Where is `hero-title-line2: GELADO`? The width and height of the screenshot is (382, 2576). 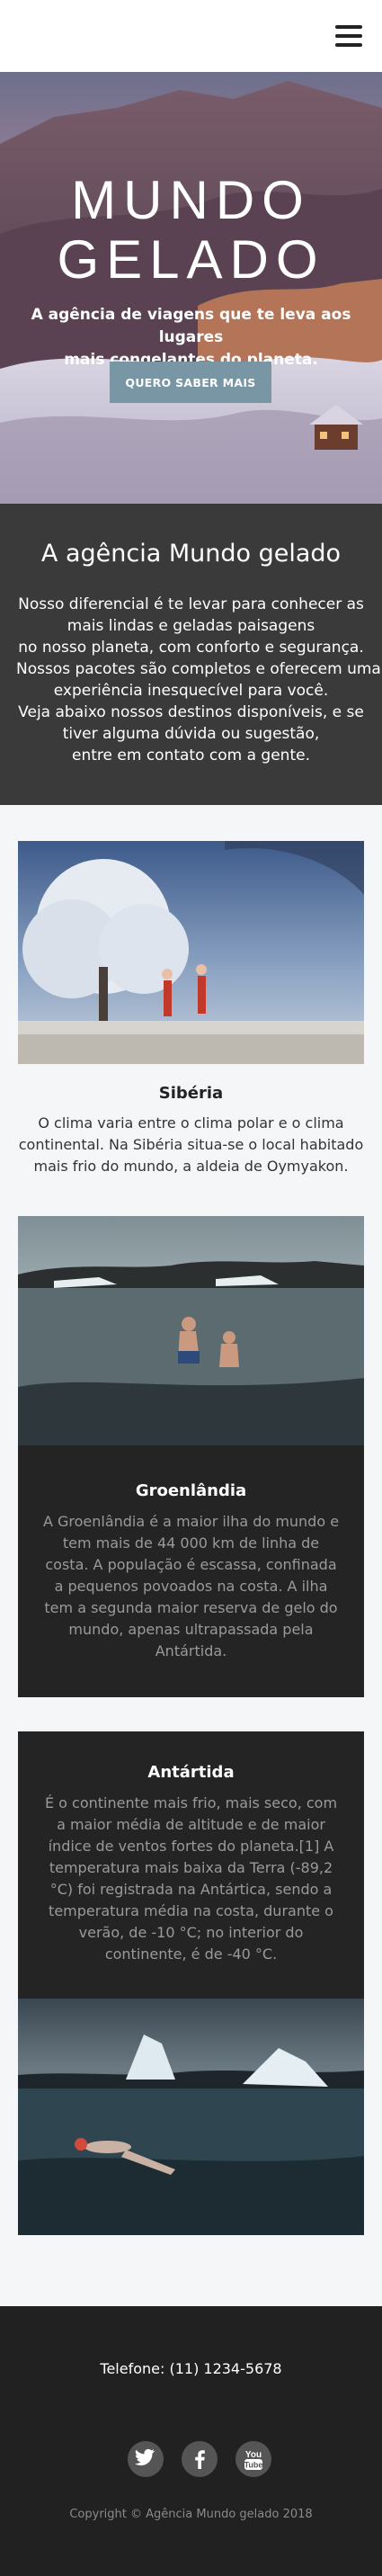 hero-title-line2: GELADO is located at coordinates (191, 259).